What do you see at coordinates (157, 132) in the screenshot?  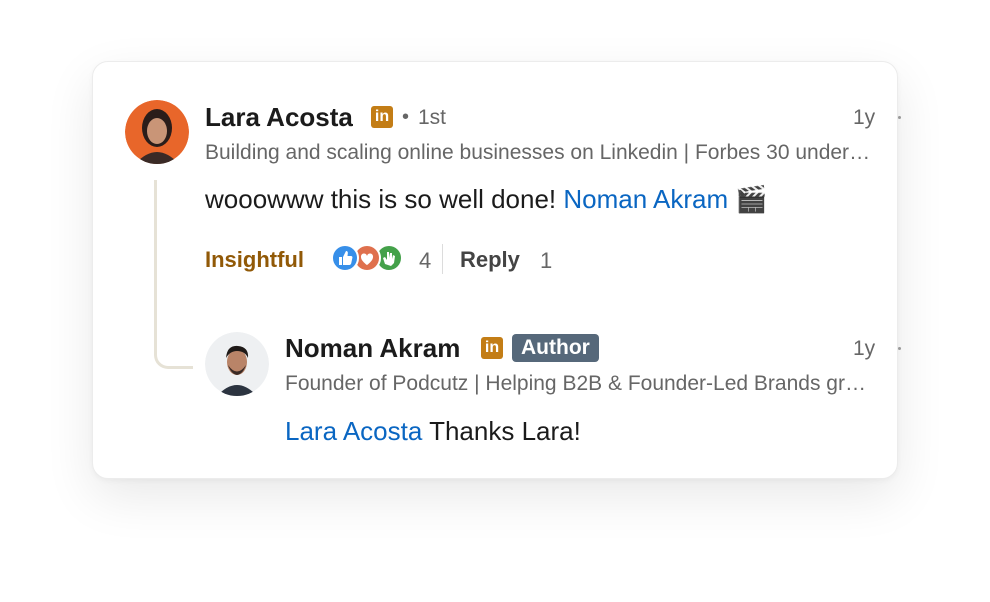 I see `avatar` at bounding box center [157, 132].